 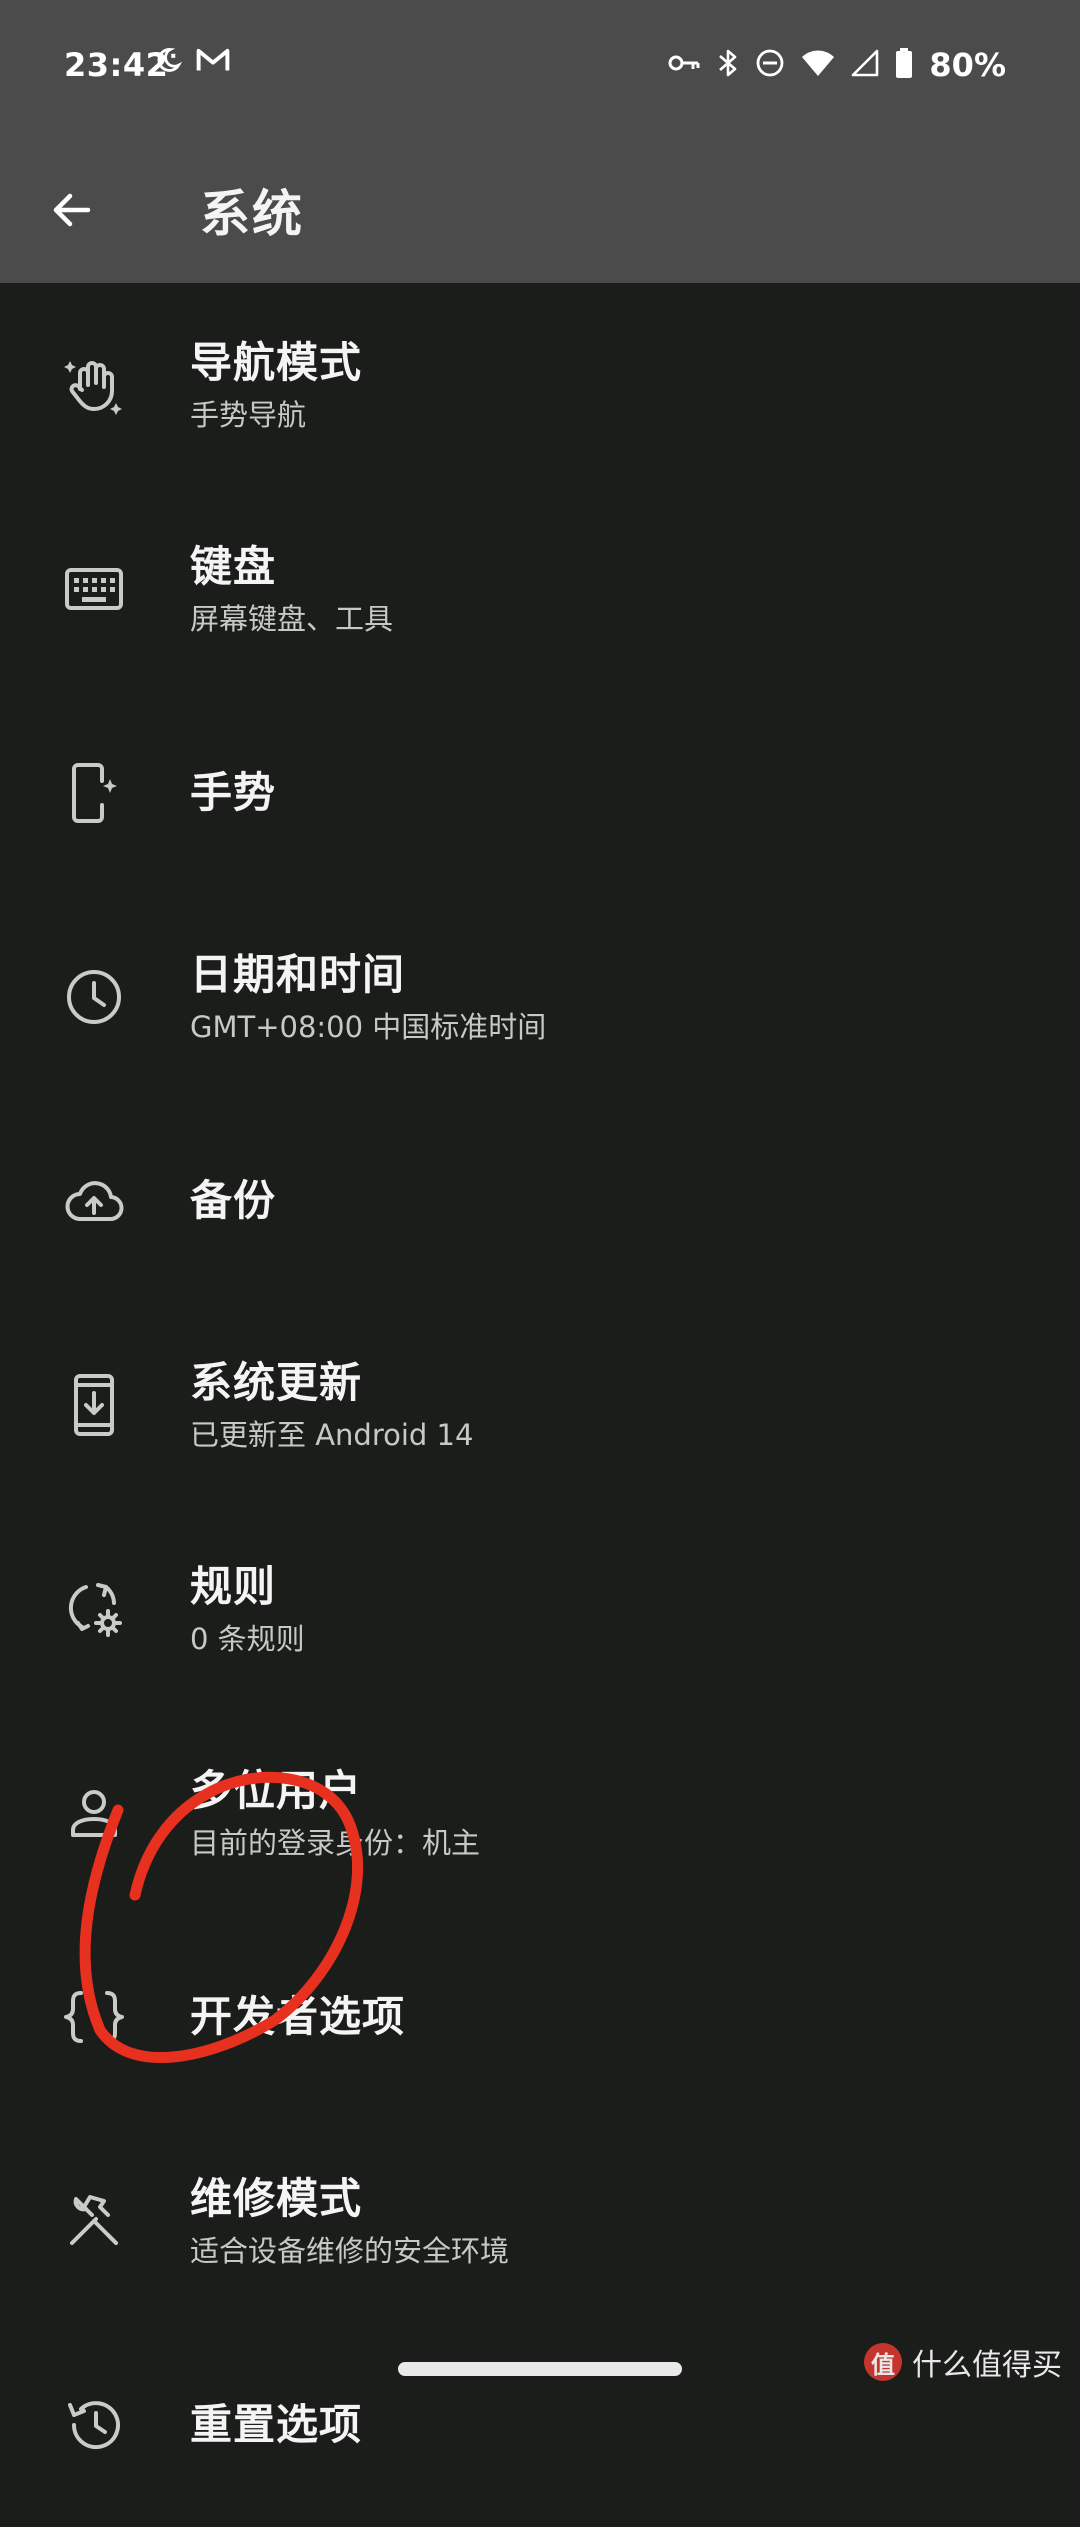 What do you see at coordinates (116, 65) in the screenshot?
I see `status-time: 23:42` at bounding box center [116, 65].